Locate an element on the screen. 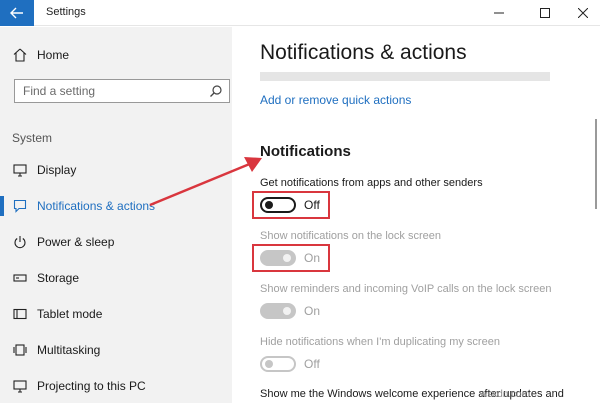 Image resolution: width=600 pixels, height=403 pixels. sidebar-item-storage: Storage is located at coordinates (116, 278).